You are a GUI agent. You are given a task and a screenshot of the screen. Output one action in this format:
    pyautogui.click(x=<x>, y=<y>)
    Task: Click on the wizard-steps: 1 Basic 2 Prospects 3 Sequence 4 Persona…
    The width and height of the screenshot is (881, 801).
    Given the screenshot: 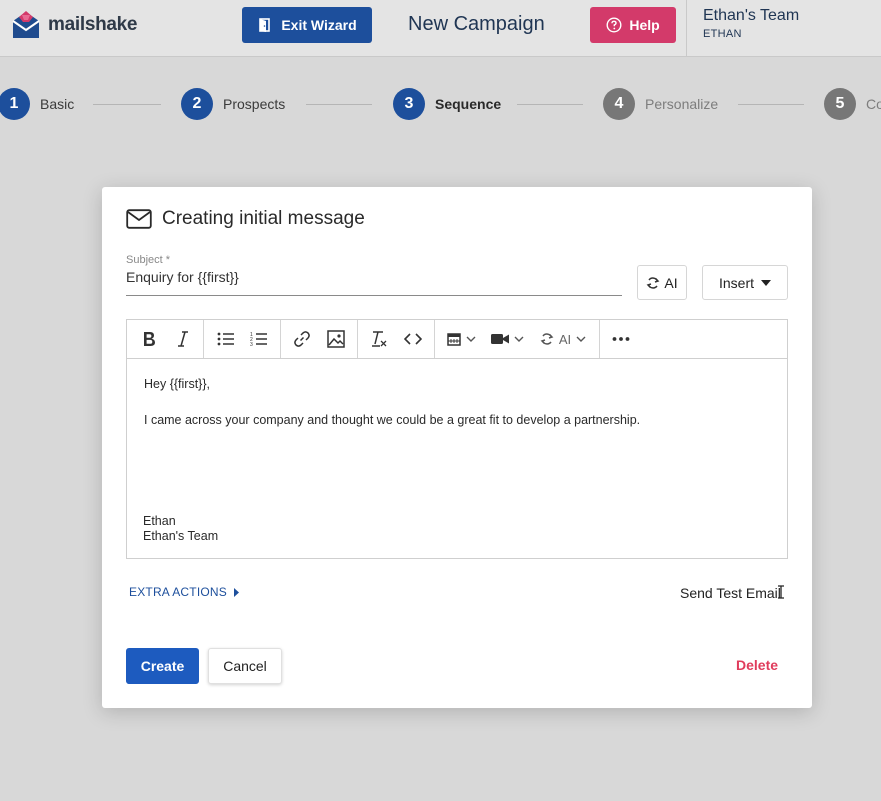 What is the action you would take?
    pyautogui.click(x=440, y=104)
    